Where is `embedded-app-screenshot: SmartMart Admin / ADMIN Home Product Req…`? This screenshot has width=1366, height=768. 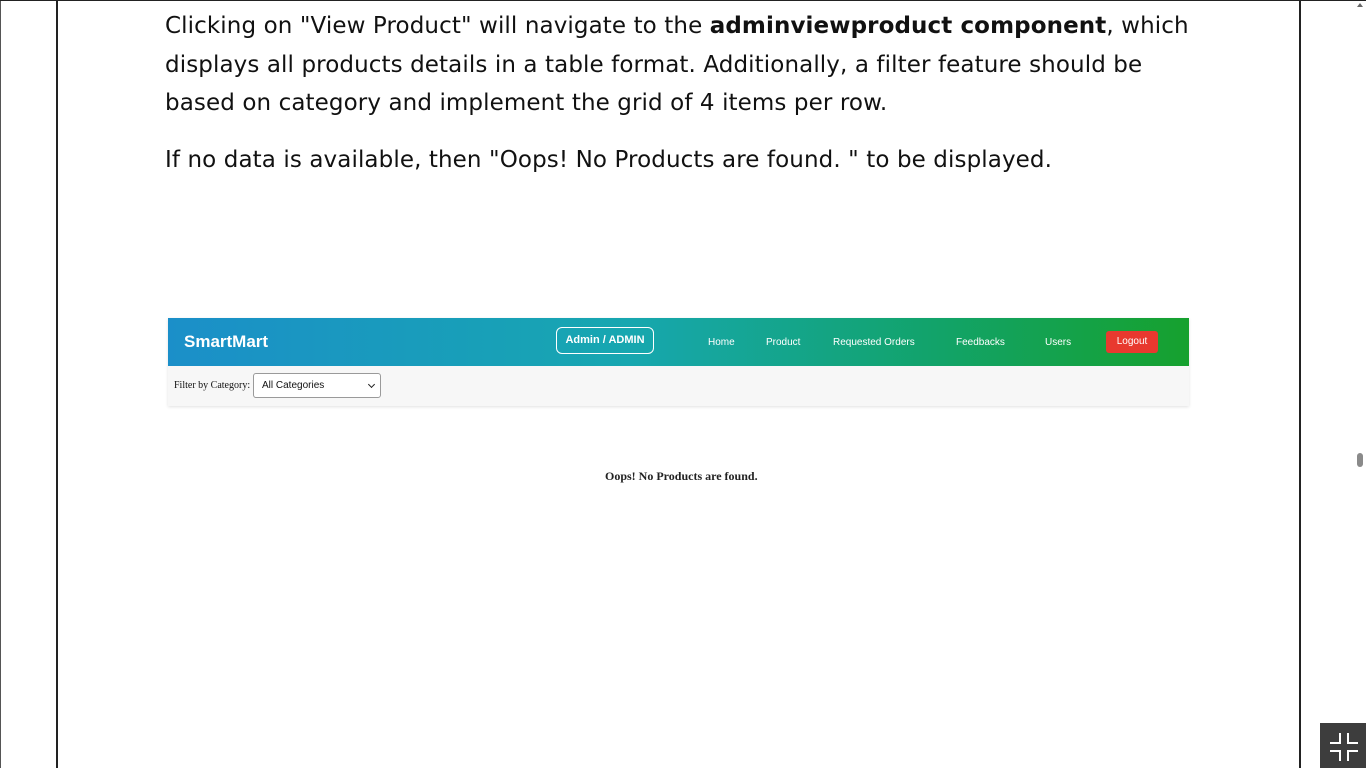
embedded-app-screenshot: SmartMart Admin / ADMIN Home Product Req… is located at coordinates (678, 362).